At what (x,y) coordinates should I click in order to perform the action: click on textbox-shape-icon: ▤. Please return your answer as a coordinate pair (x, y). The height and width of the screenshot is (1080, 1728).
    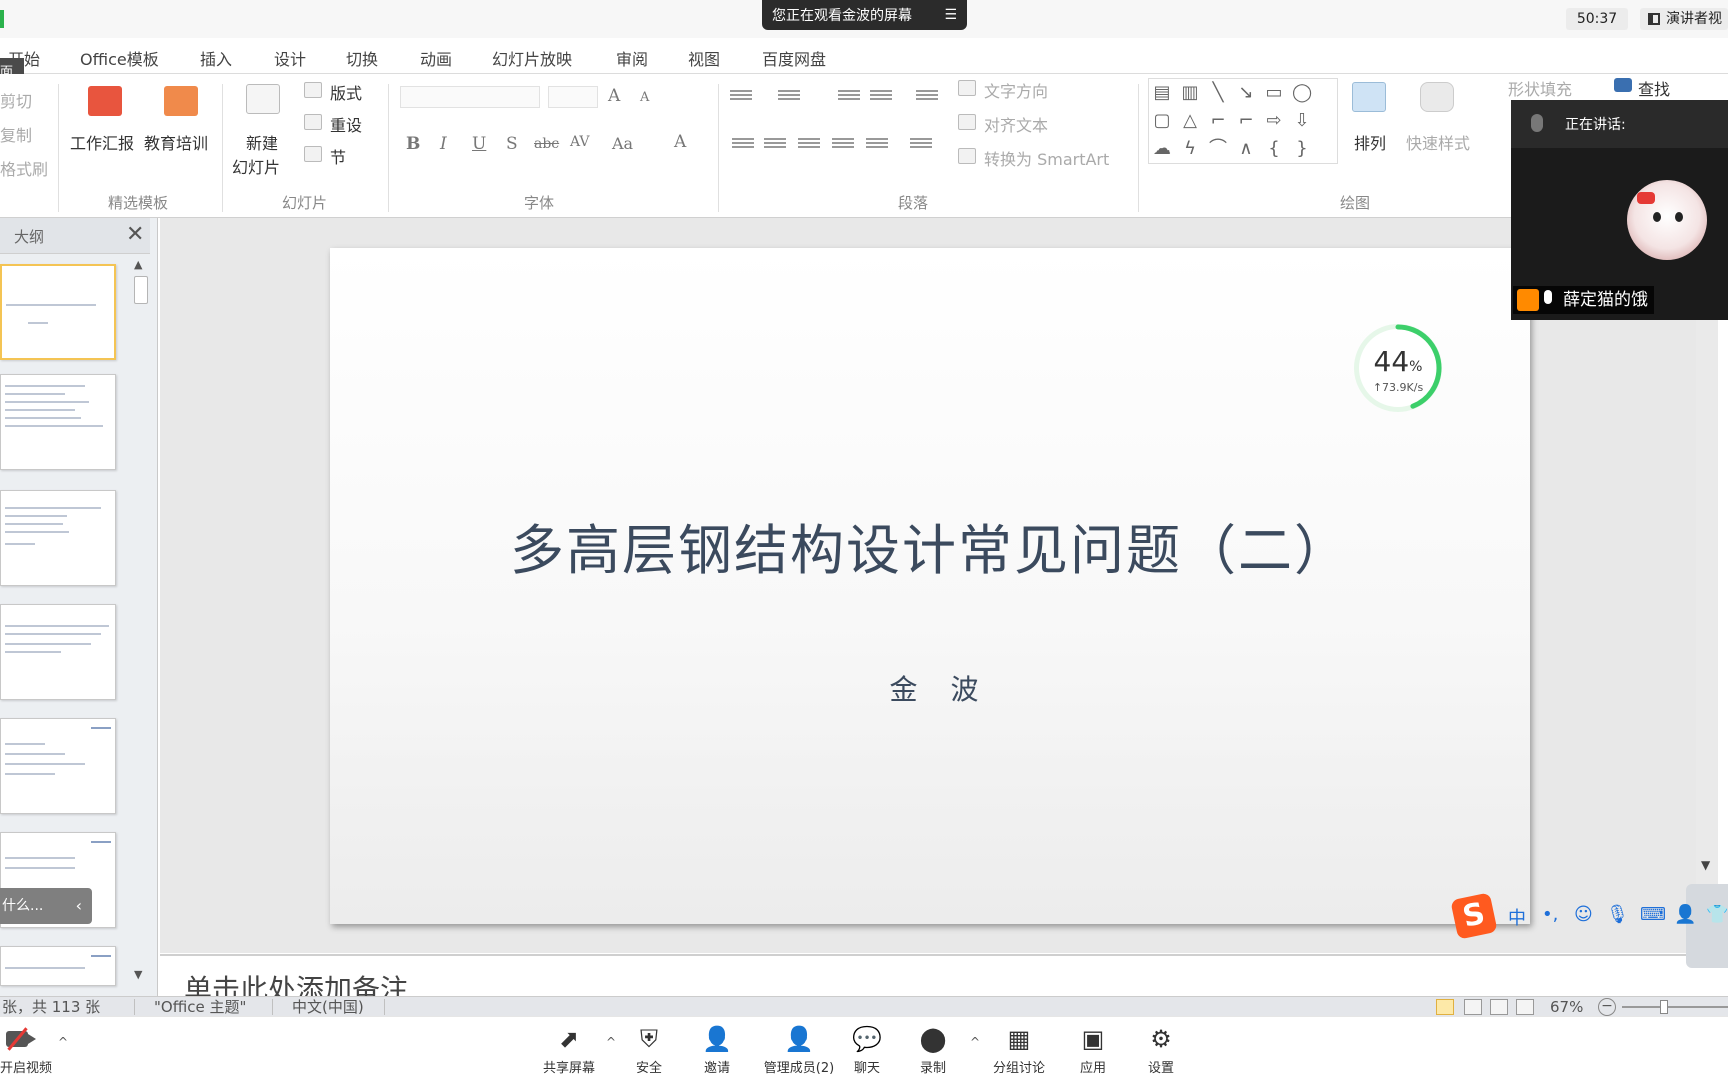
    Looking at the image, I should click on (1162, 93).